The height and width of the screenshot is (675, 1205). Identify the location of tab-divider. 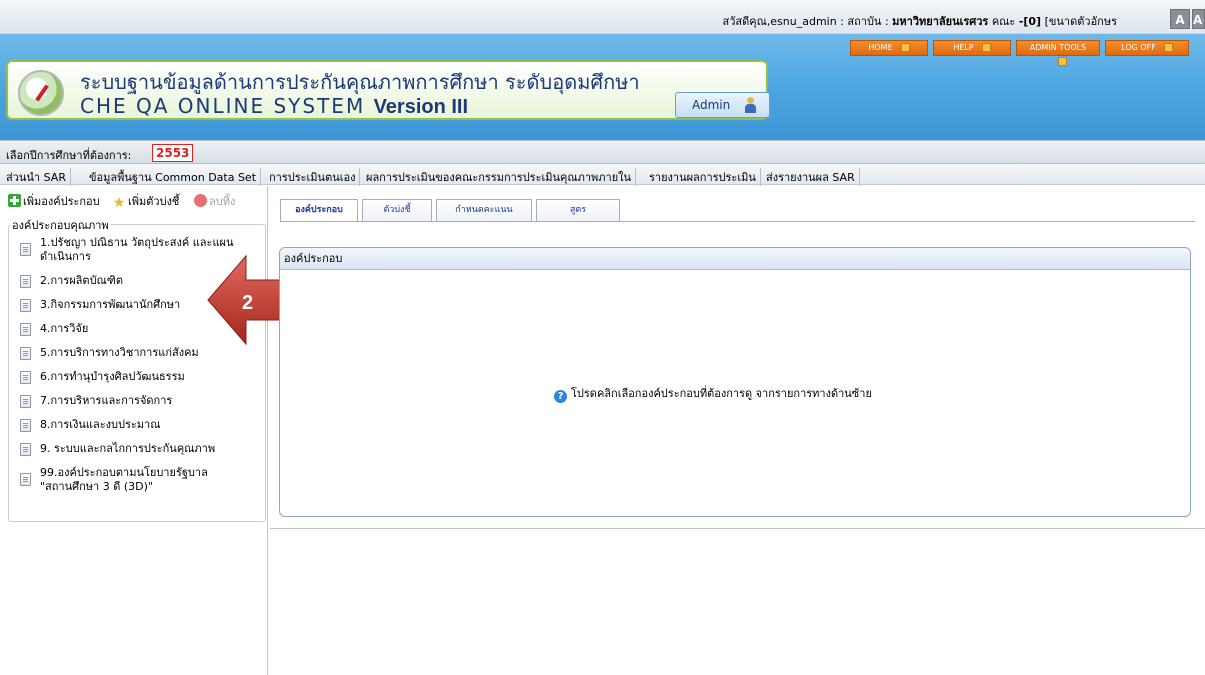
(737, 221).